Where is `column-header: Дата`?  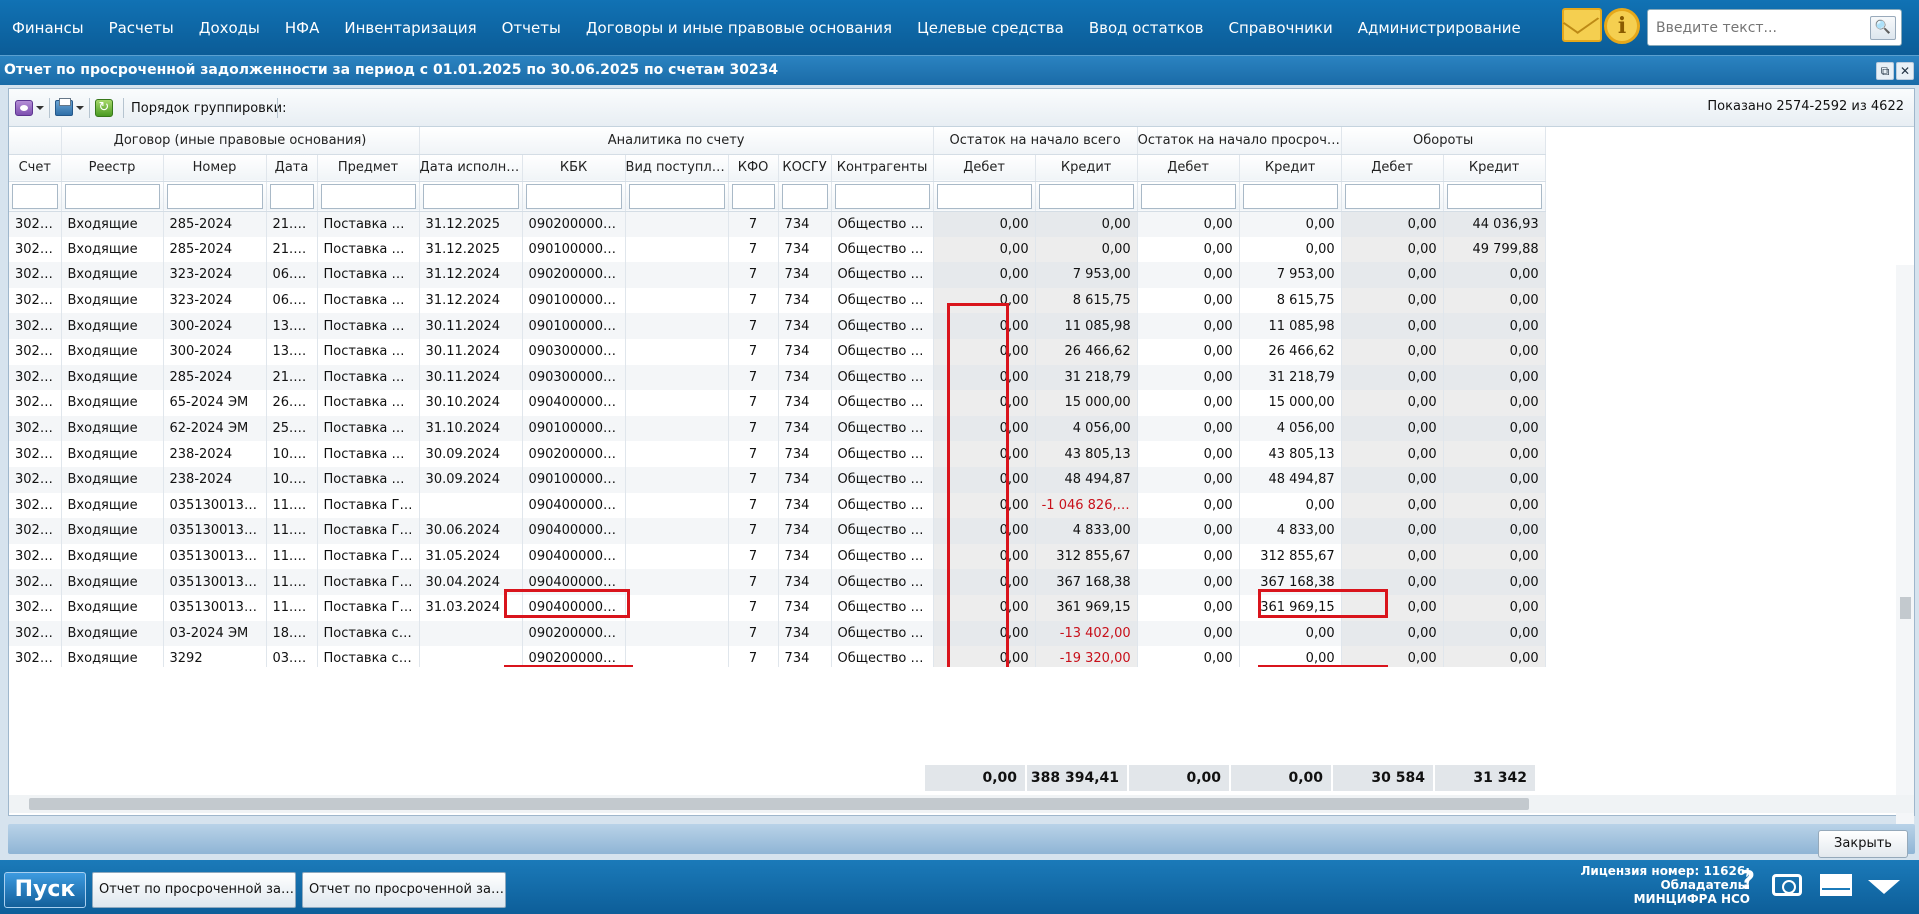 column-header: Дата is located at coordinates (292, 168).